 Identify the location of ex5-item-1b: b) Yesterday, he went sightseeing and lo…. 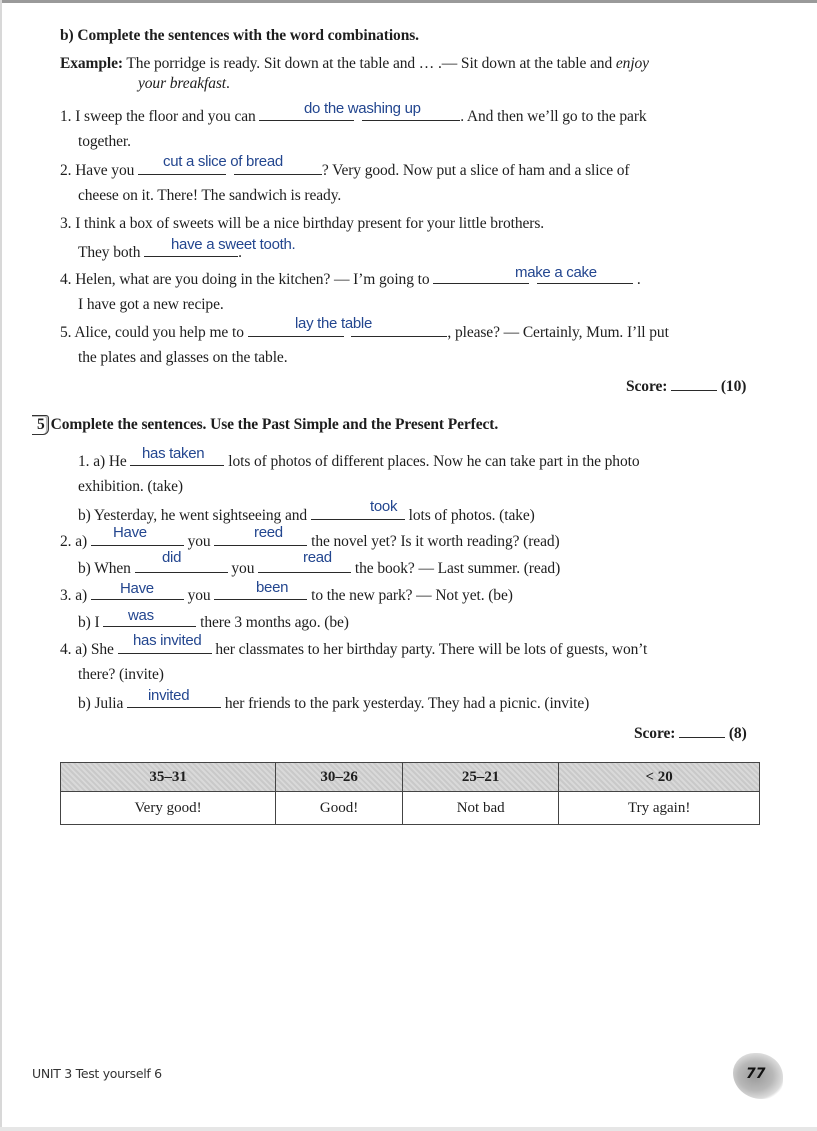
(306, 515).